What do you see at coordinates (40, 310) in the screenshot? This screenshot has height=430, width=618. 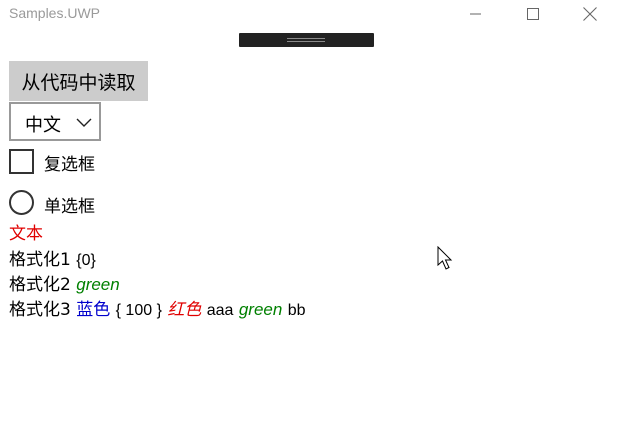 I see `format3-prefix: 格式化3` at bounding box center [40, 310].